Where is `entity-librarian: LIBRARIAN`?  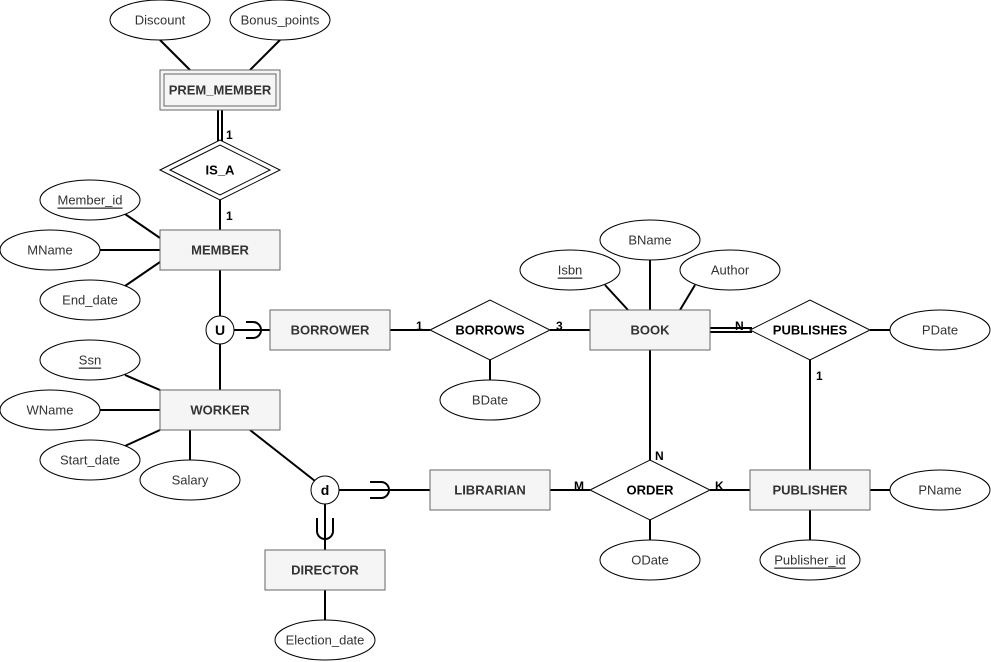
entity-librarian: LIBRARIAN is located at coordinates (490, 490).